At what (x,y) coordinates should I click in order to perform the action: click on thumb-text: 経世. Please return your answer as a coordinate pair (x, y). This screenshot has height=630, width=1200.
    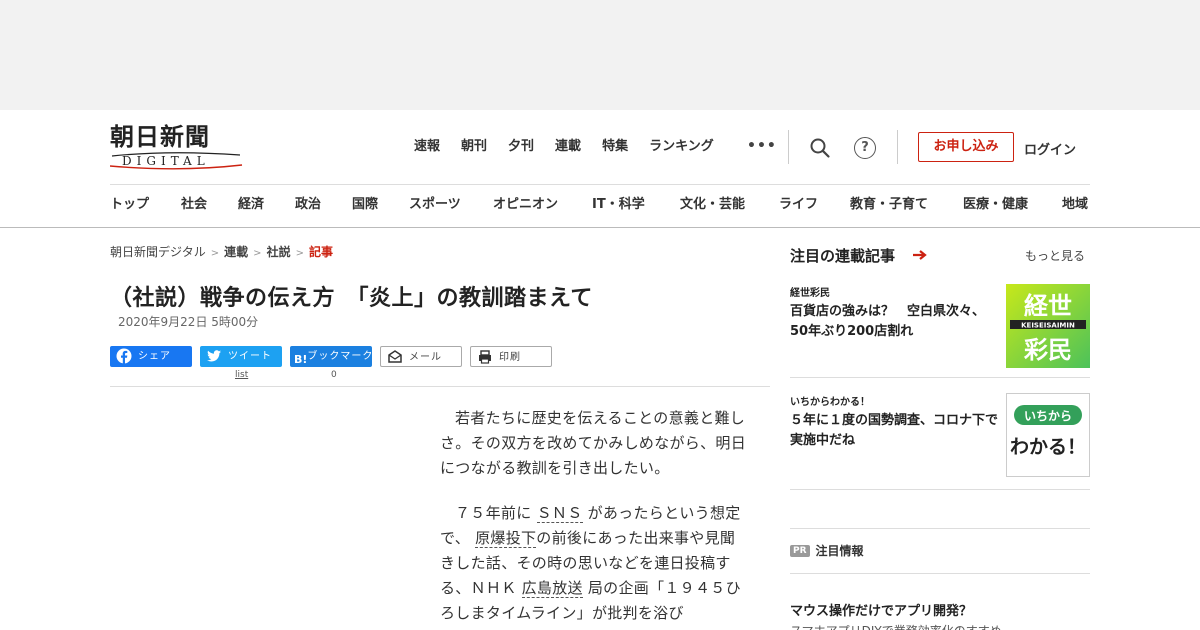
    Looking at the image, I should click on (1048, 306).